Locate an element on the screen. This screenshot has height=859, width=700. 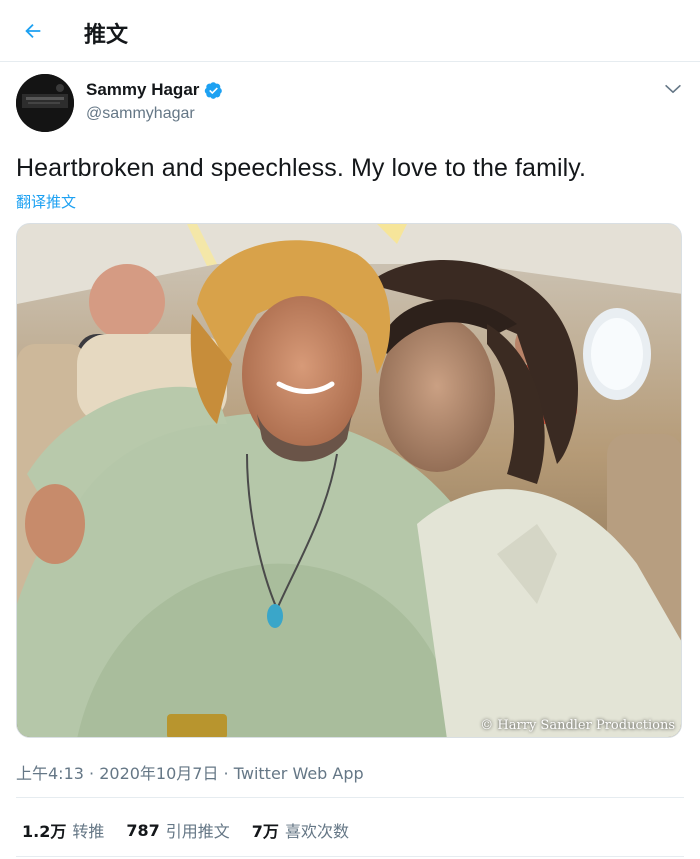
tweet-time: 上午4:13 is located at coordinates (50, 773).